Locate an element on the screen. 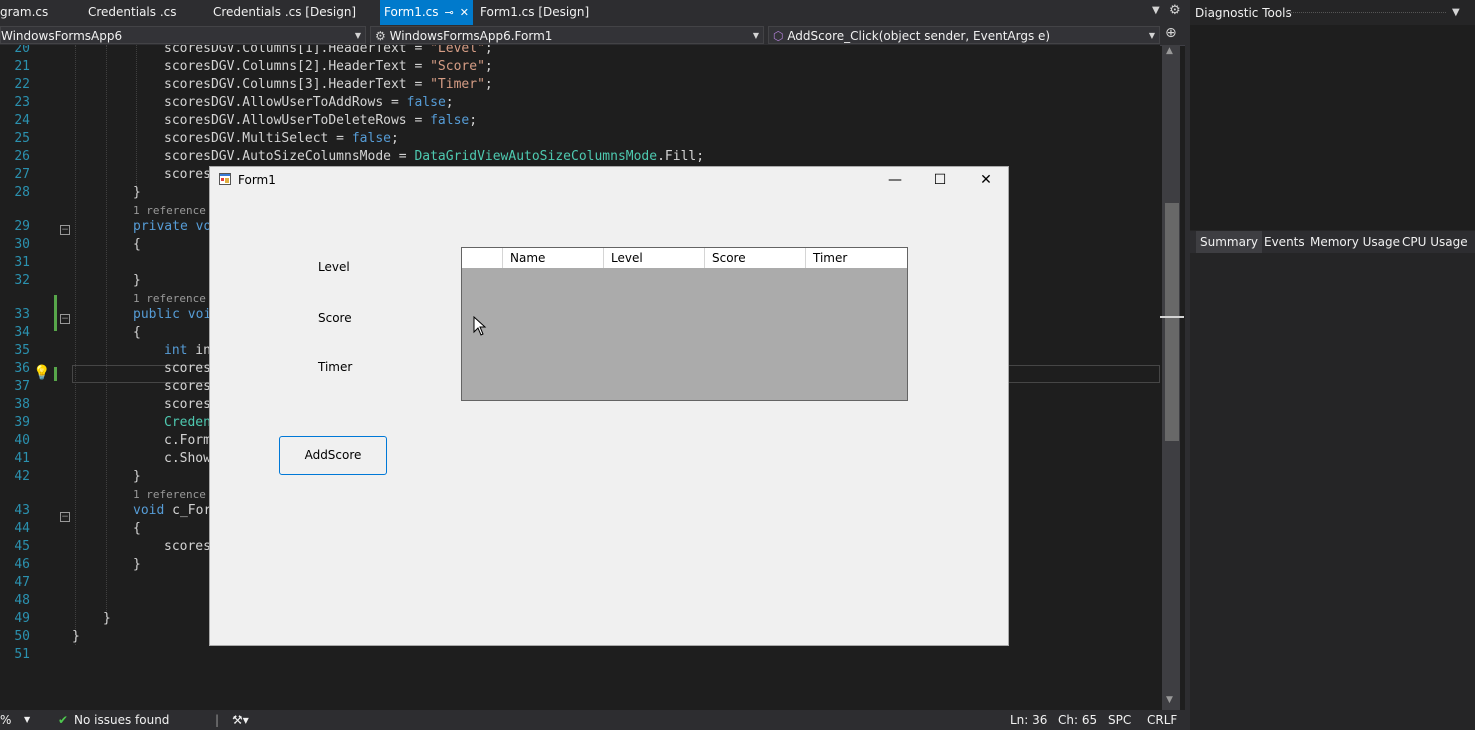 The width and height of the screenshot is (1475, 730). code-token: c.Show is located at coordinates (187, 458).